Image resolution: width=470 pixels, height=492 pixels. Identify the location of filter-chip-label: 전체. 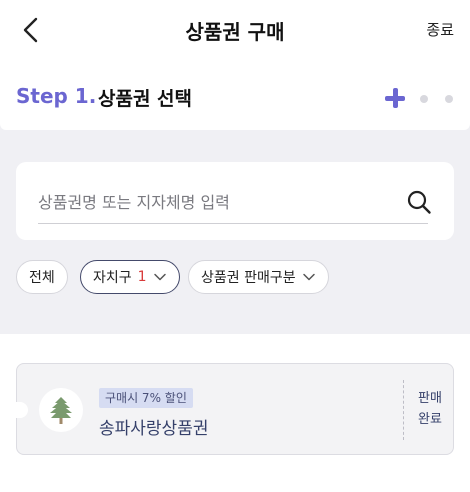
(42, 278).